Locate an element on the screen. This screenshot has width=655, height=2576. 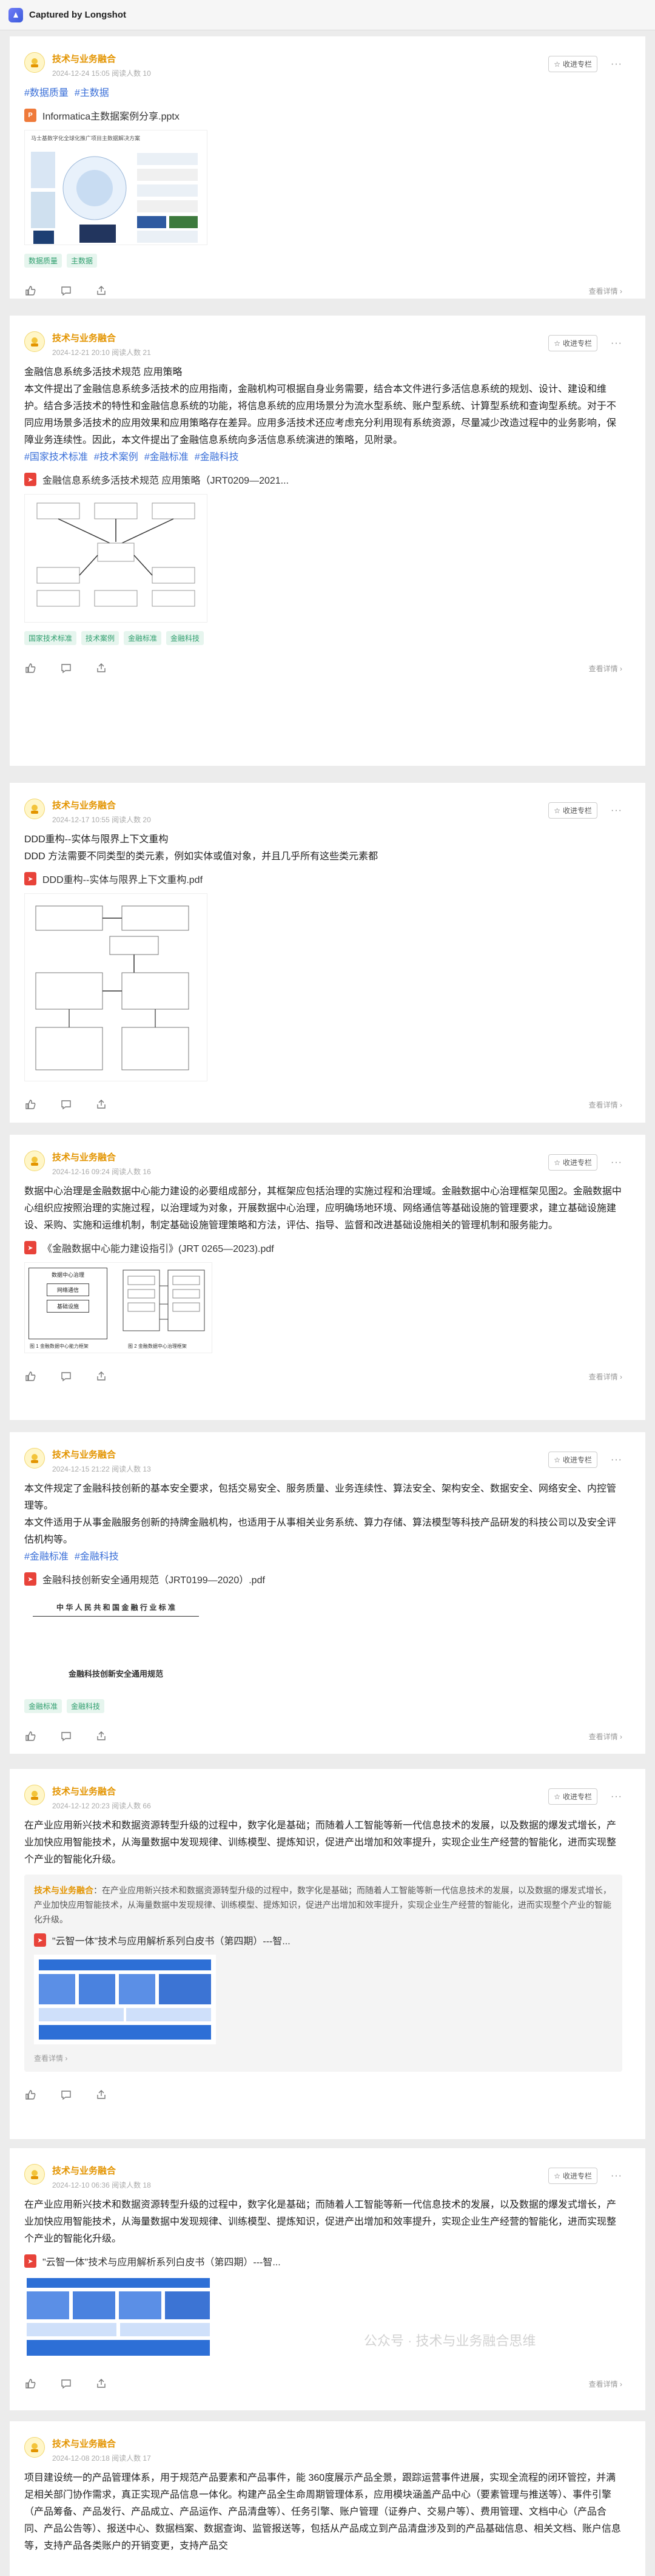
attachment-preview-image: 中 华 人 民 共 和 国 金 融 行 业 标 准 金融科技创新安全通用规范 is located at coordinates (115, 1642).